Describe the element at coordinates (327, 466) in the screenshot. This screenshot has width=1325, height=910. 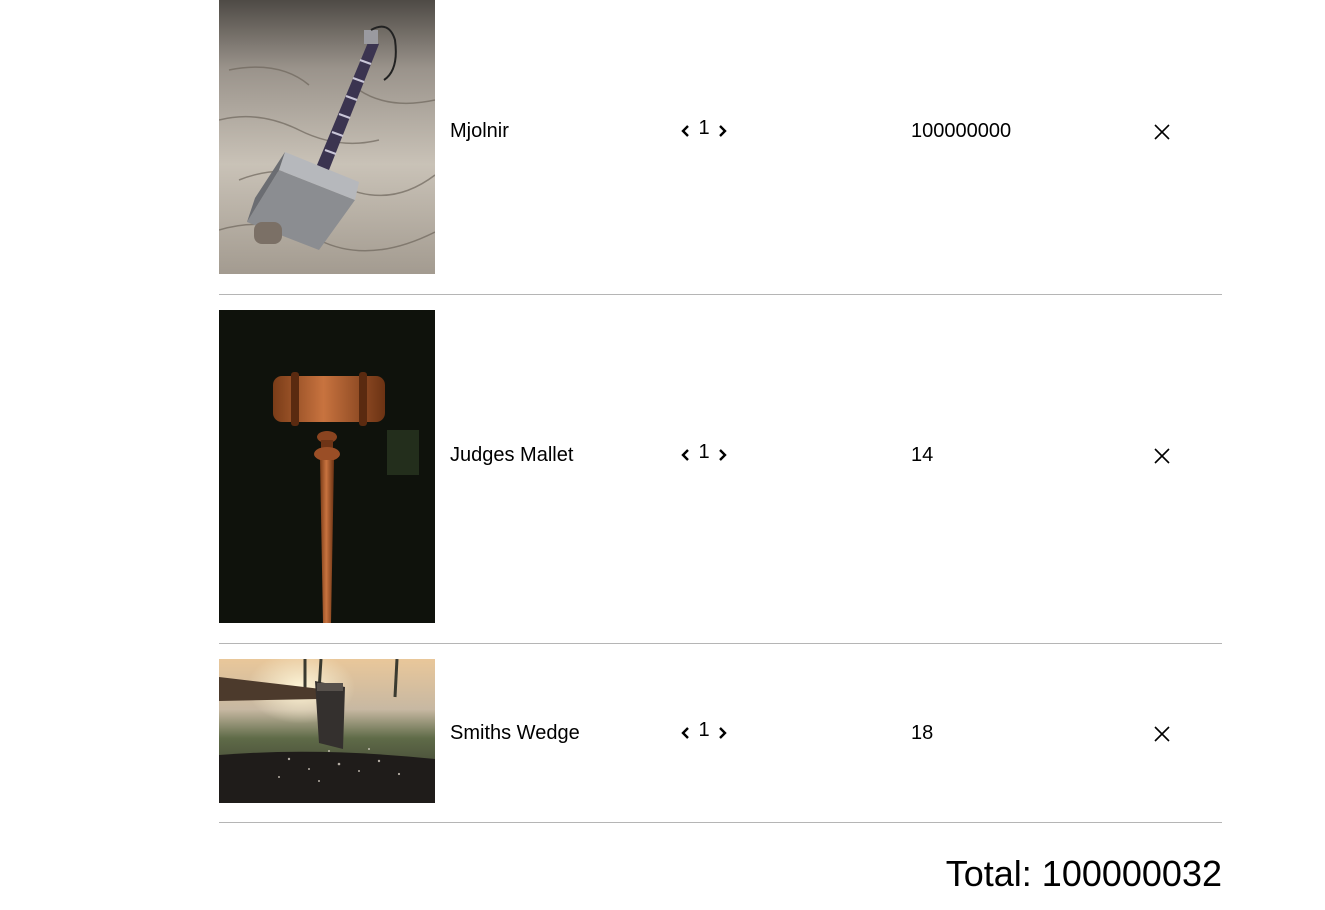
I see `product-image-judges-mallet` at that location.